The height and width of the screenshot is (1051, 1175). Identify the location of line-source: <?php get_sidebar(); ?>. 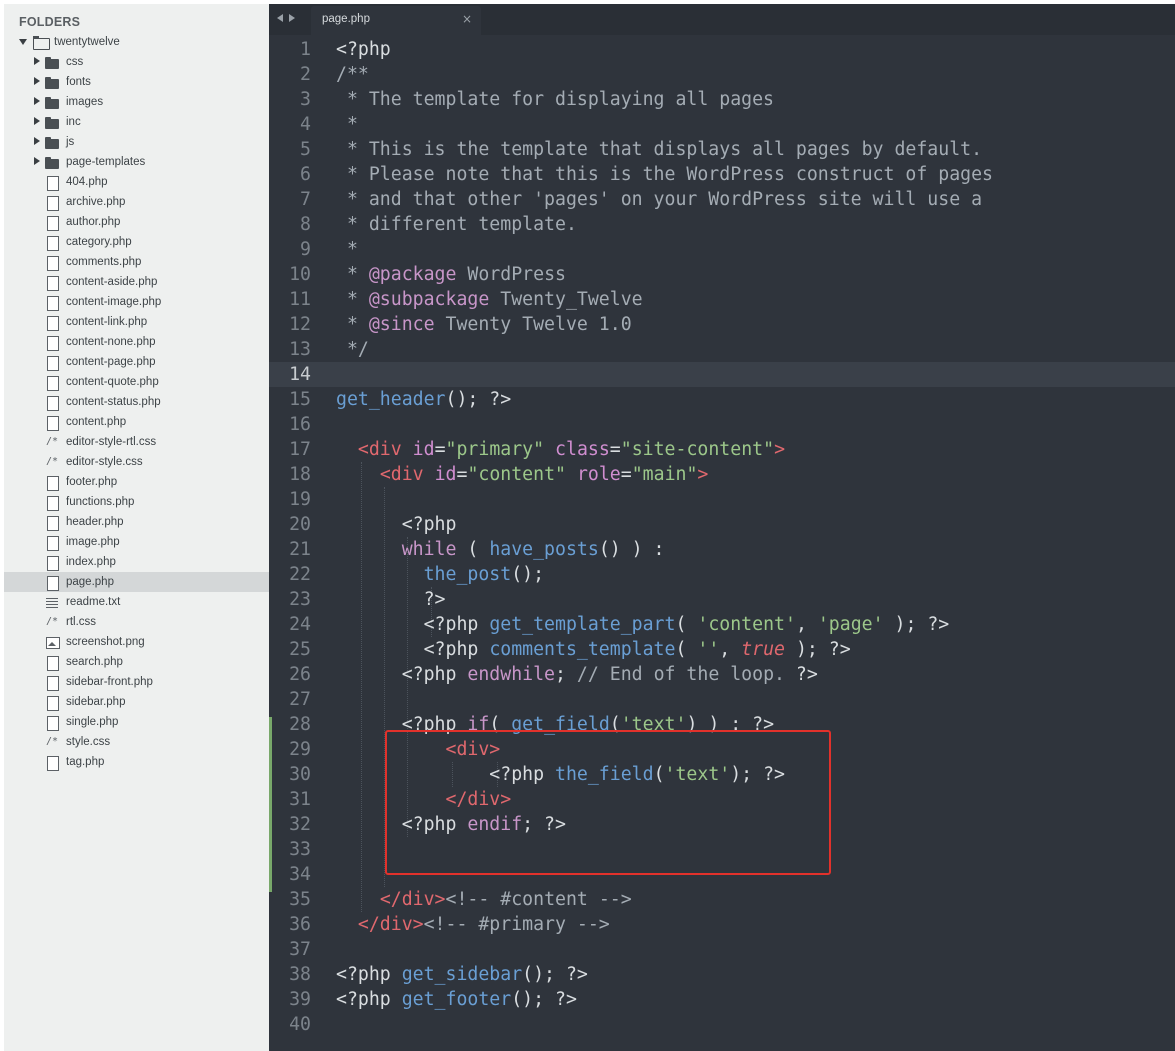
(462, 974).